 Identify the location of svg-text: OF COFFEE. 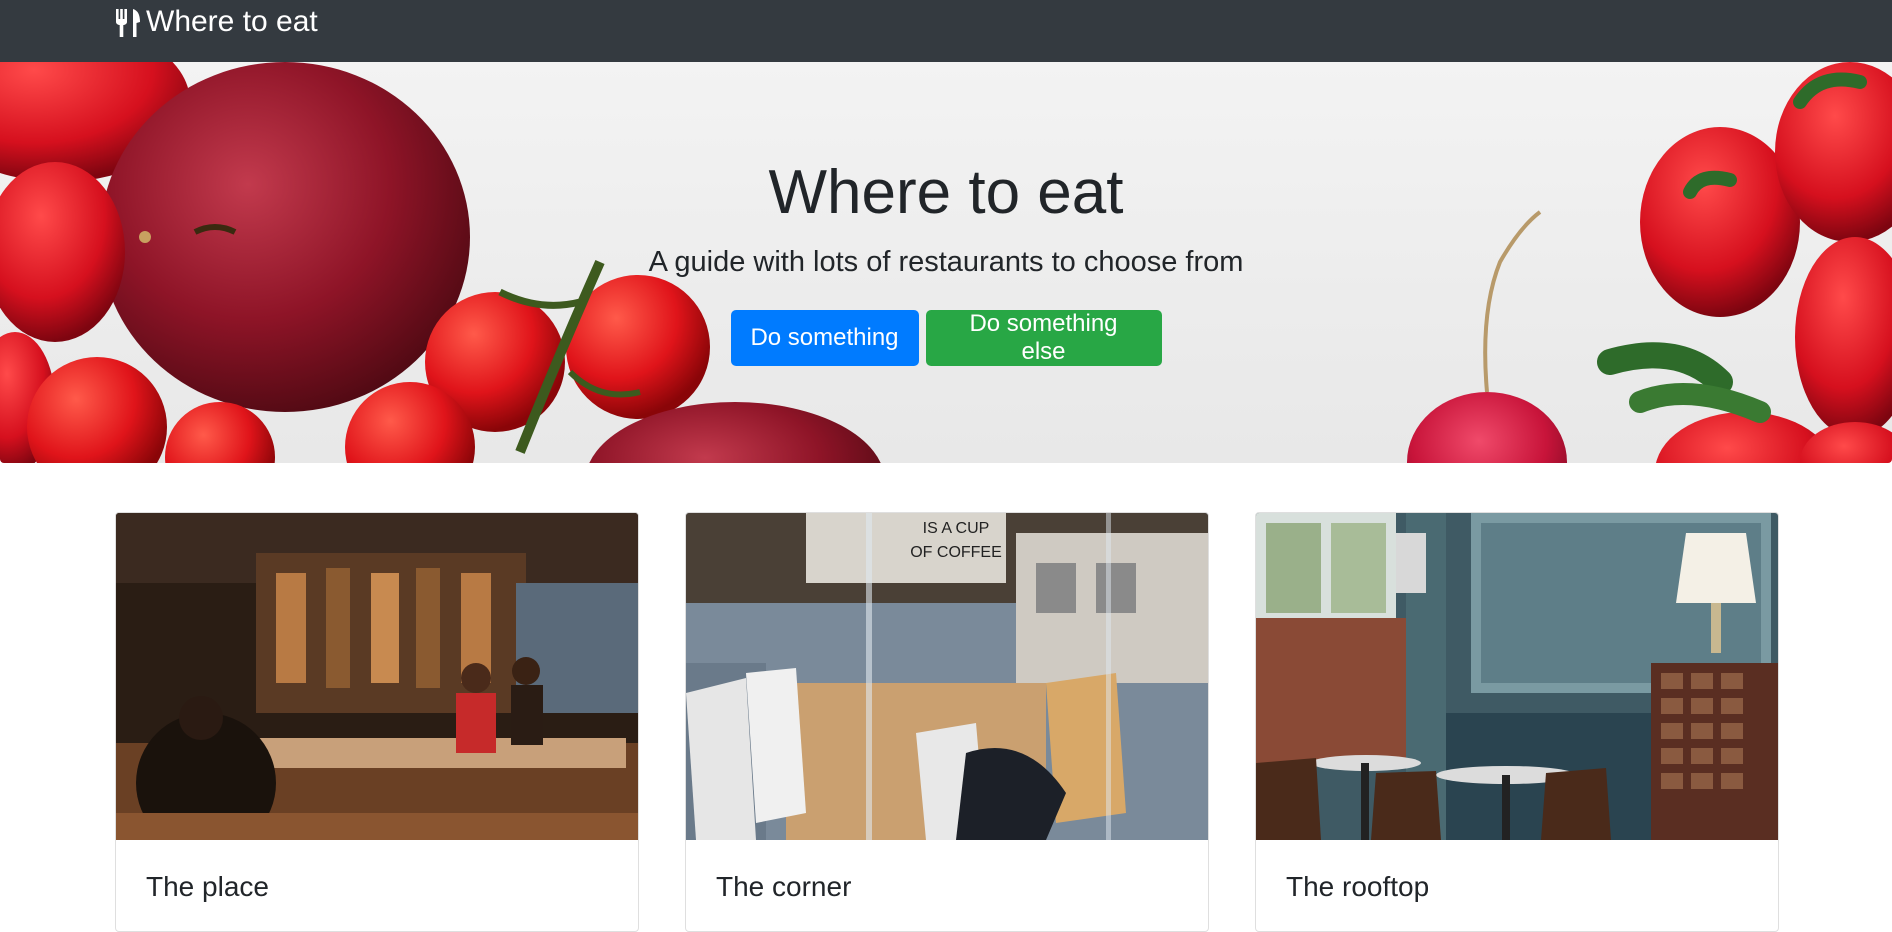
(956, 552).